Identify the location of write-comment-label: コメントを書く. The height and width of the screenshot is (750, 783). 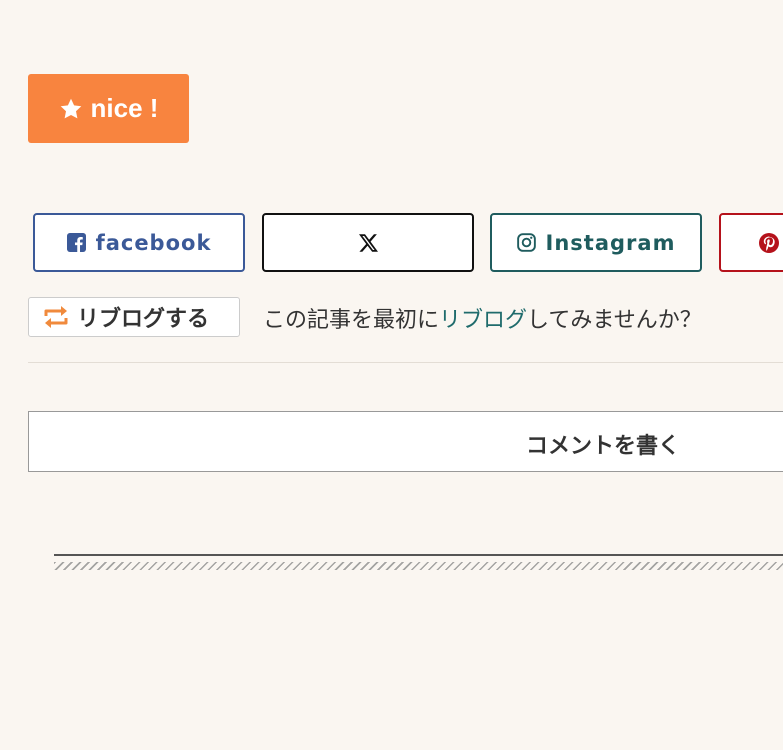
(603, 446).